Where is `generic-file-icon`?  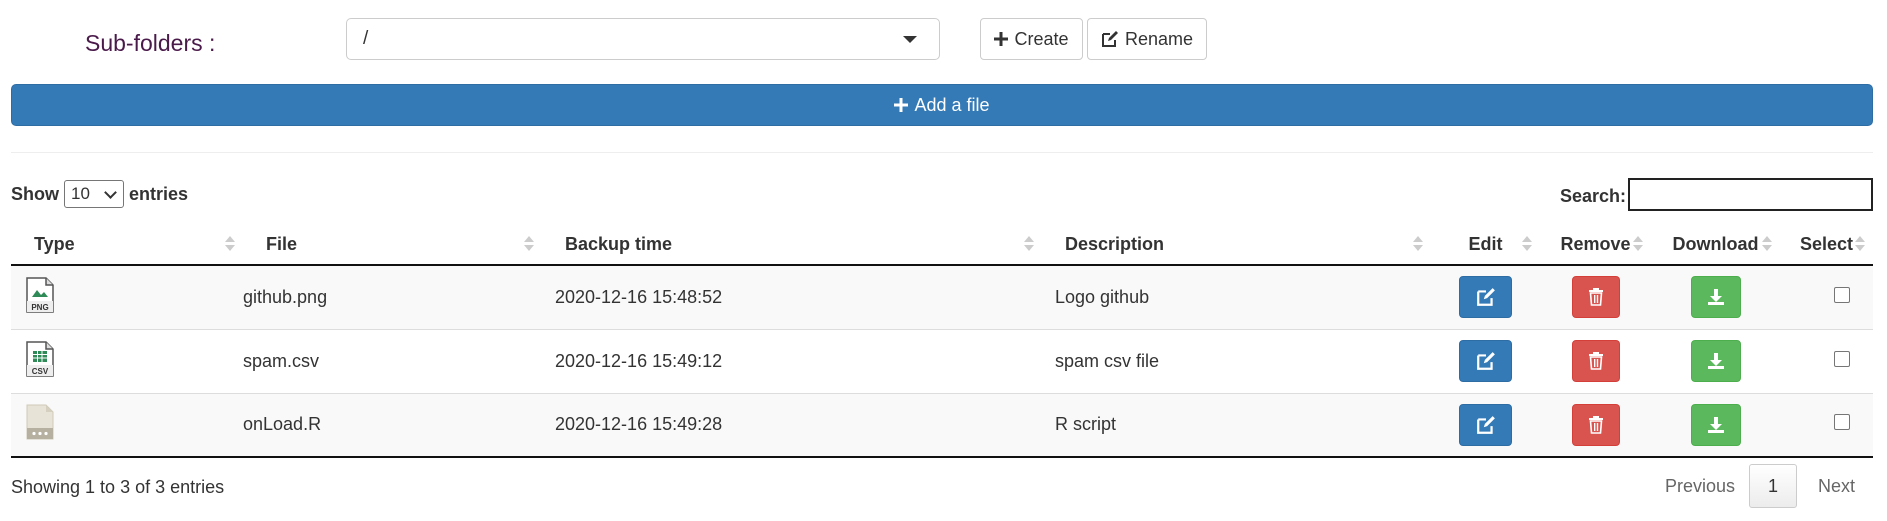 generic-file-icon is located at coordinates (40, 422).